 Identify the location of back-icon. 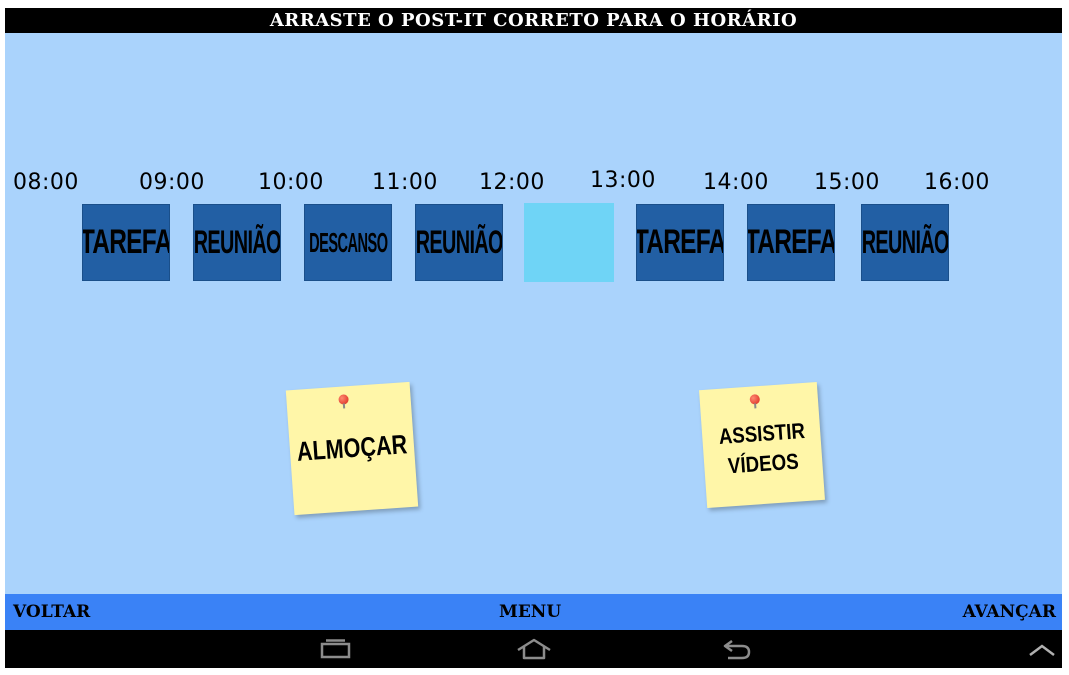
(737, 651).